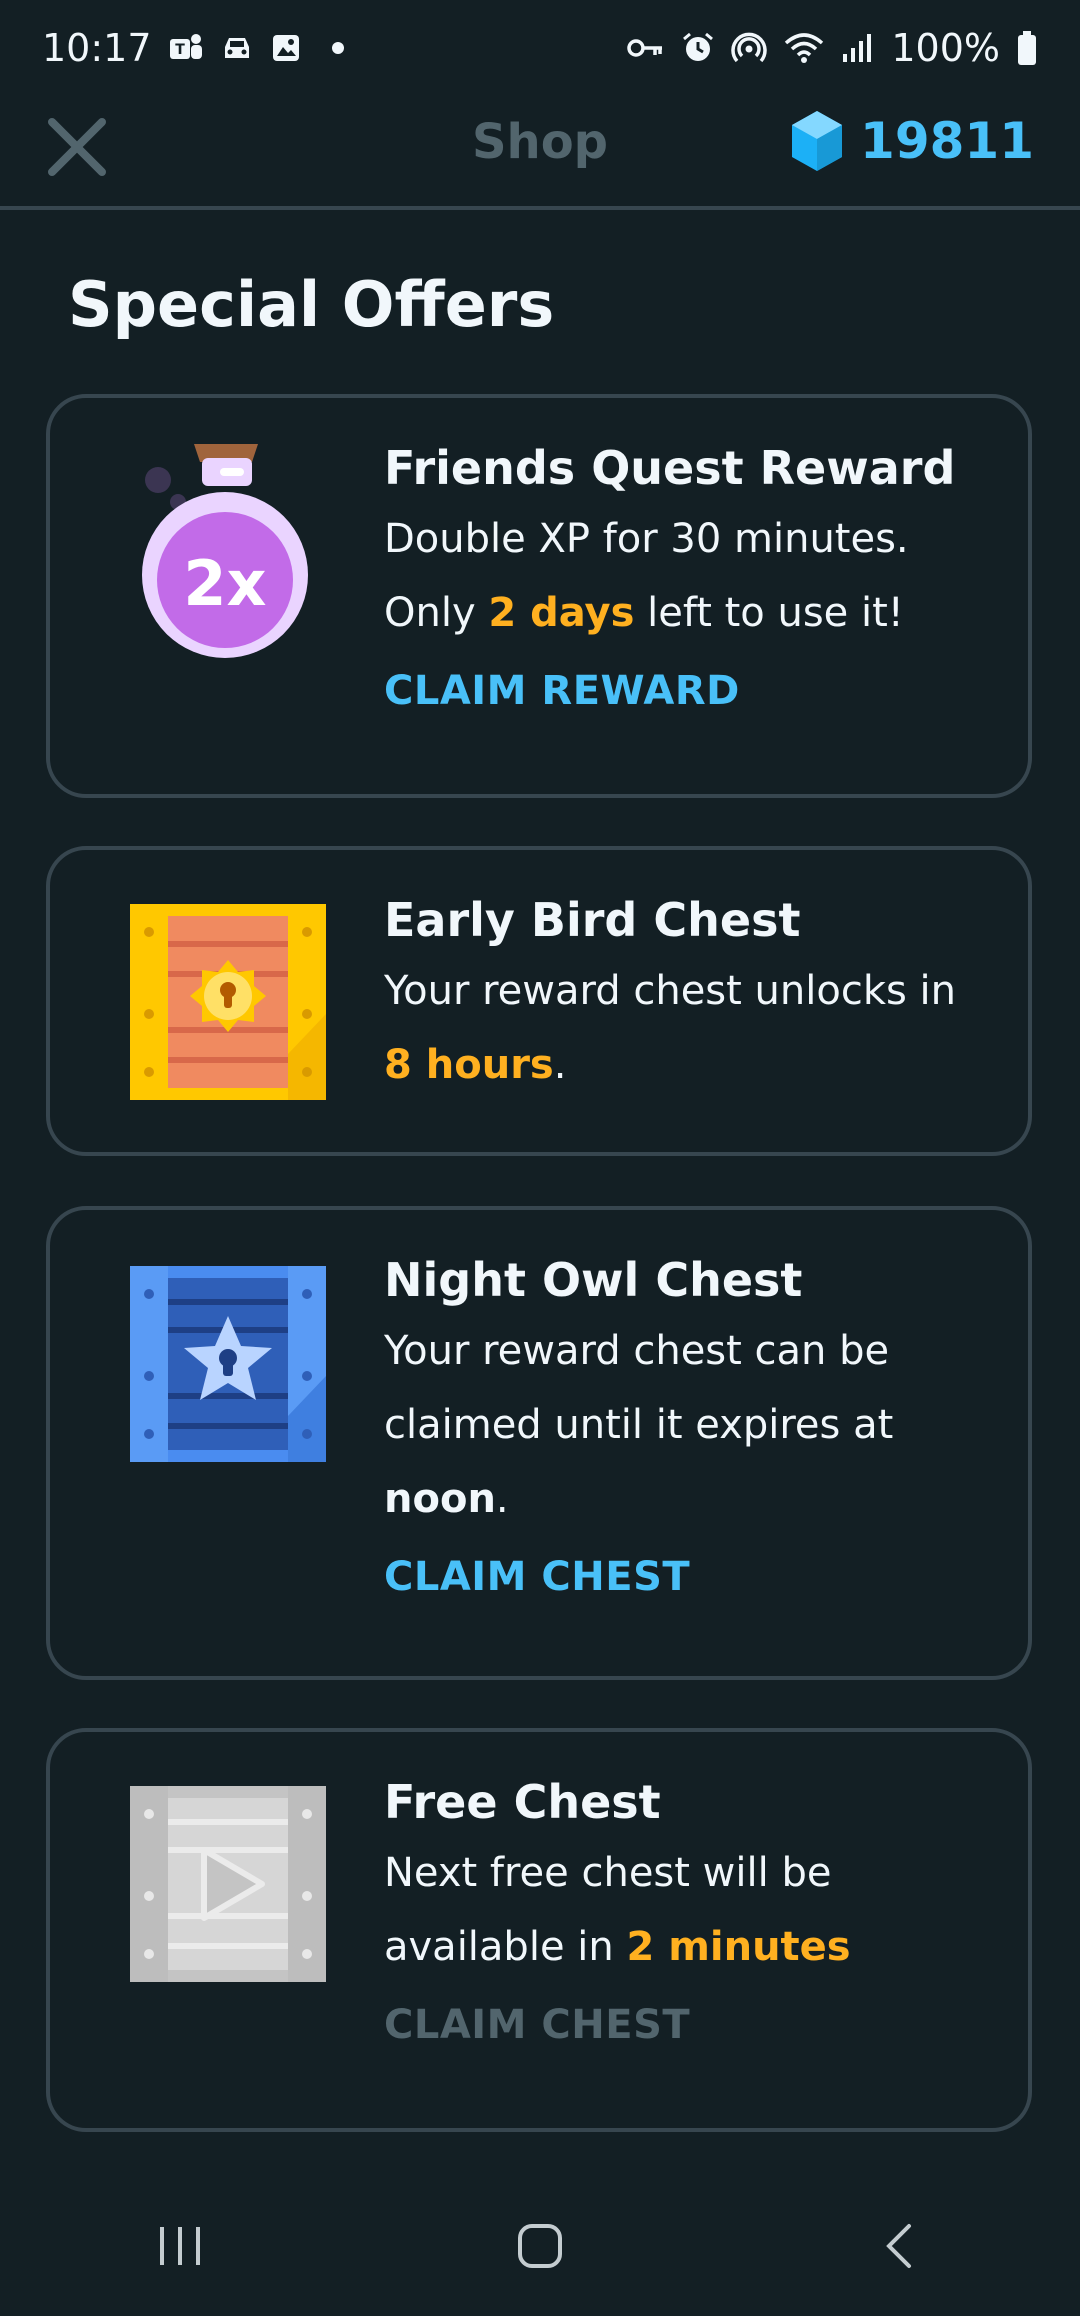 Image resolution: width=1080 pixels, height=2316 pixels. What do you see at coordinates (749, 48) in the screenshot?
I see `hotspot-icon` at bounding box center [749, 48].